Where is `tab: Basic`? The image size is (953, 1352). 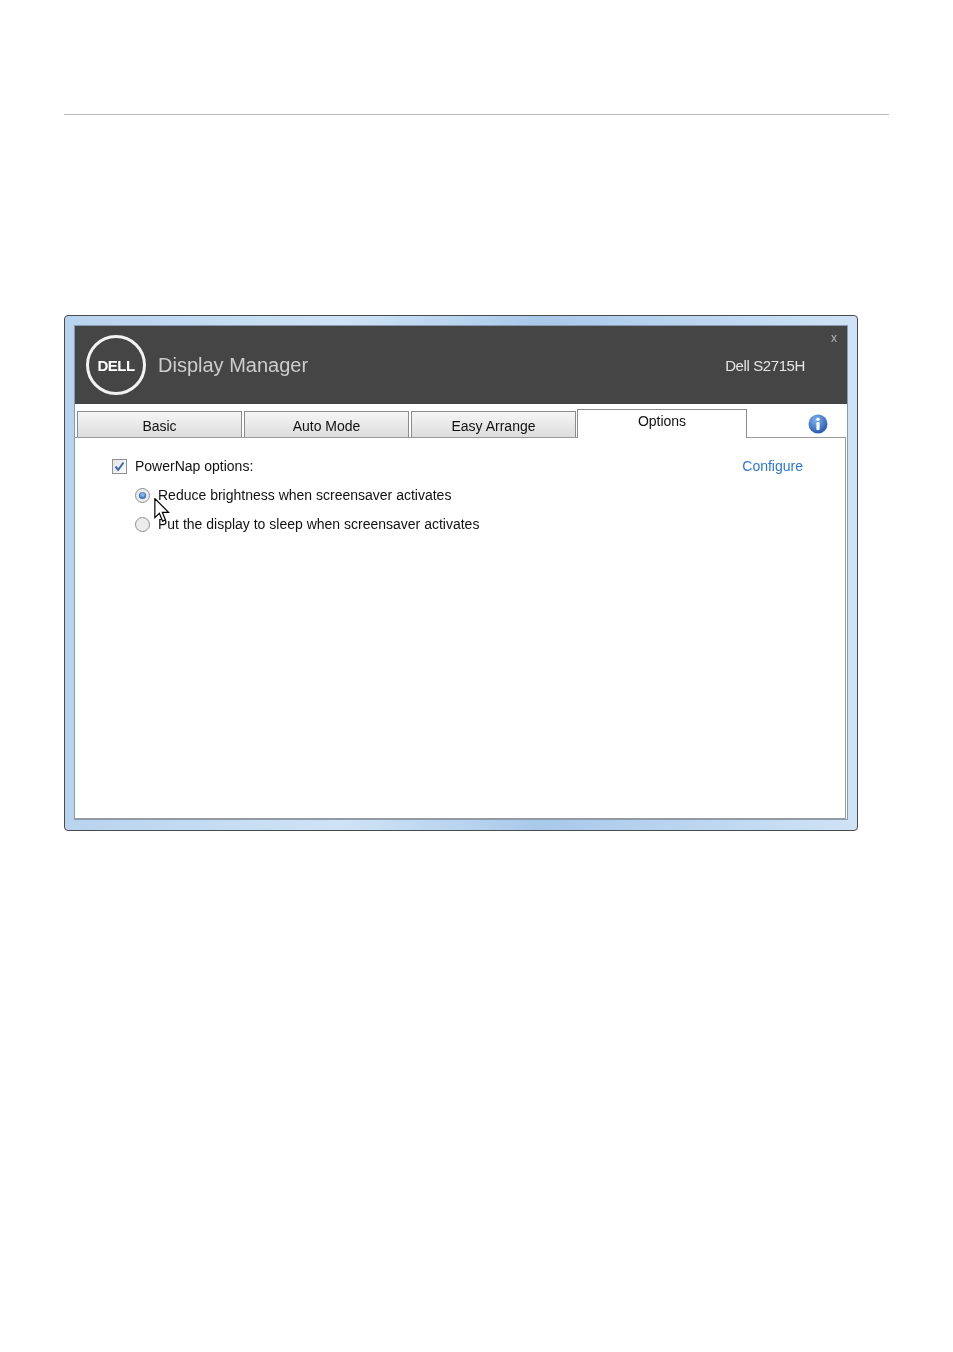
tab: Basic is located at coordinates (159, 424).